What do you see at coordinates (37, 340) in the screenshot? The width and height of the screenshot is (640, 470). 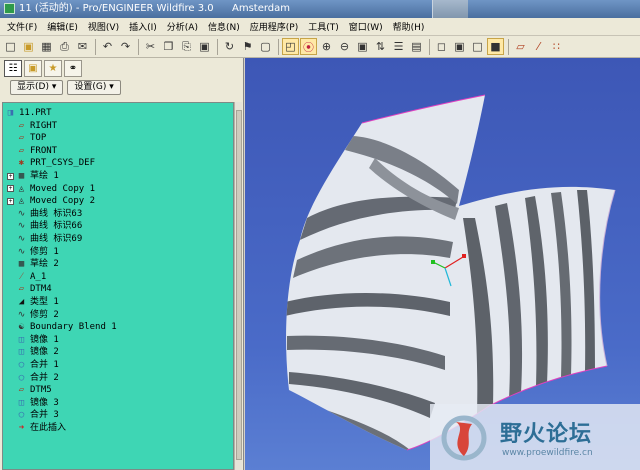 I see `tree-item: ◫ 镜像 1` at bounding box center [37, 340].